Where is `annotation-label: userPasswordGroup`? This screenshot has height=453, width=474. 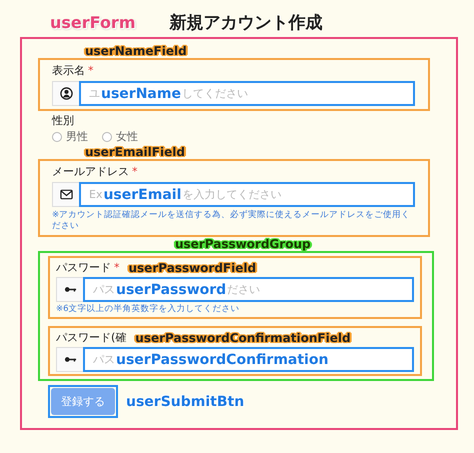 annotation-label: userPasswordGroup is located at coordinates (243, 244).